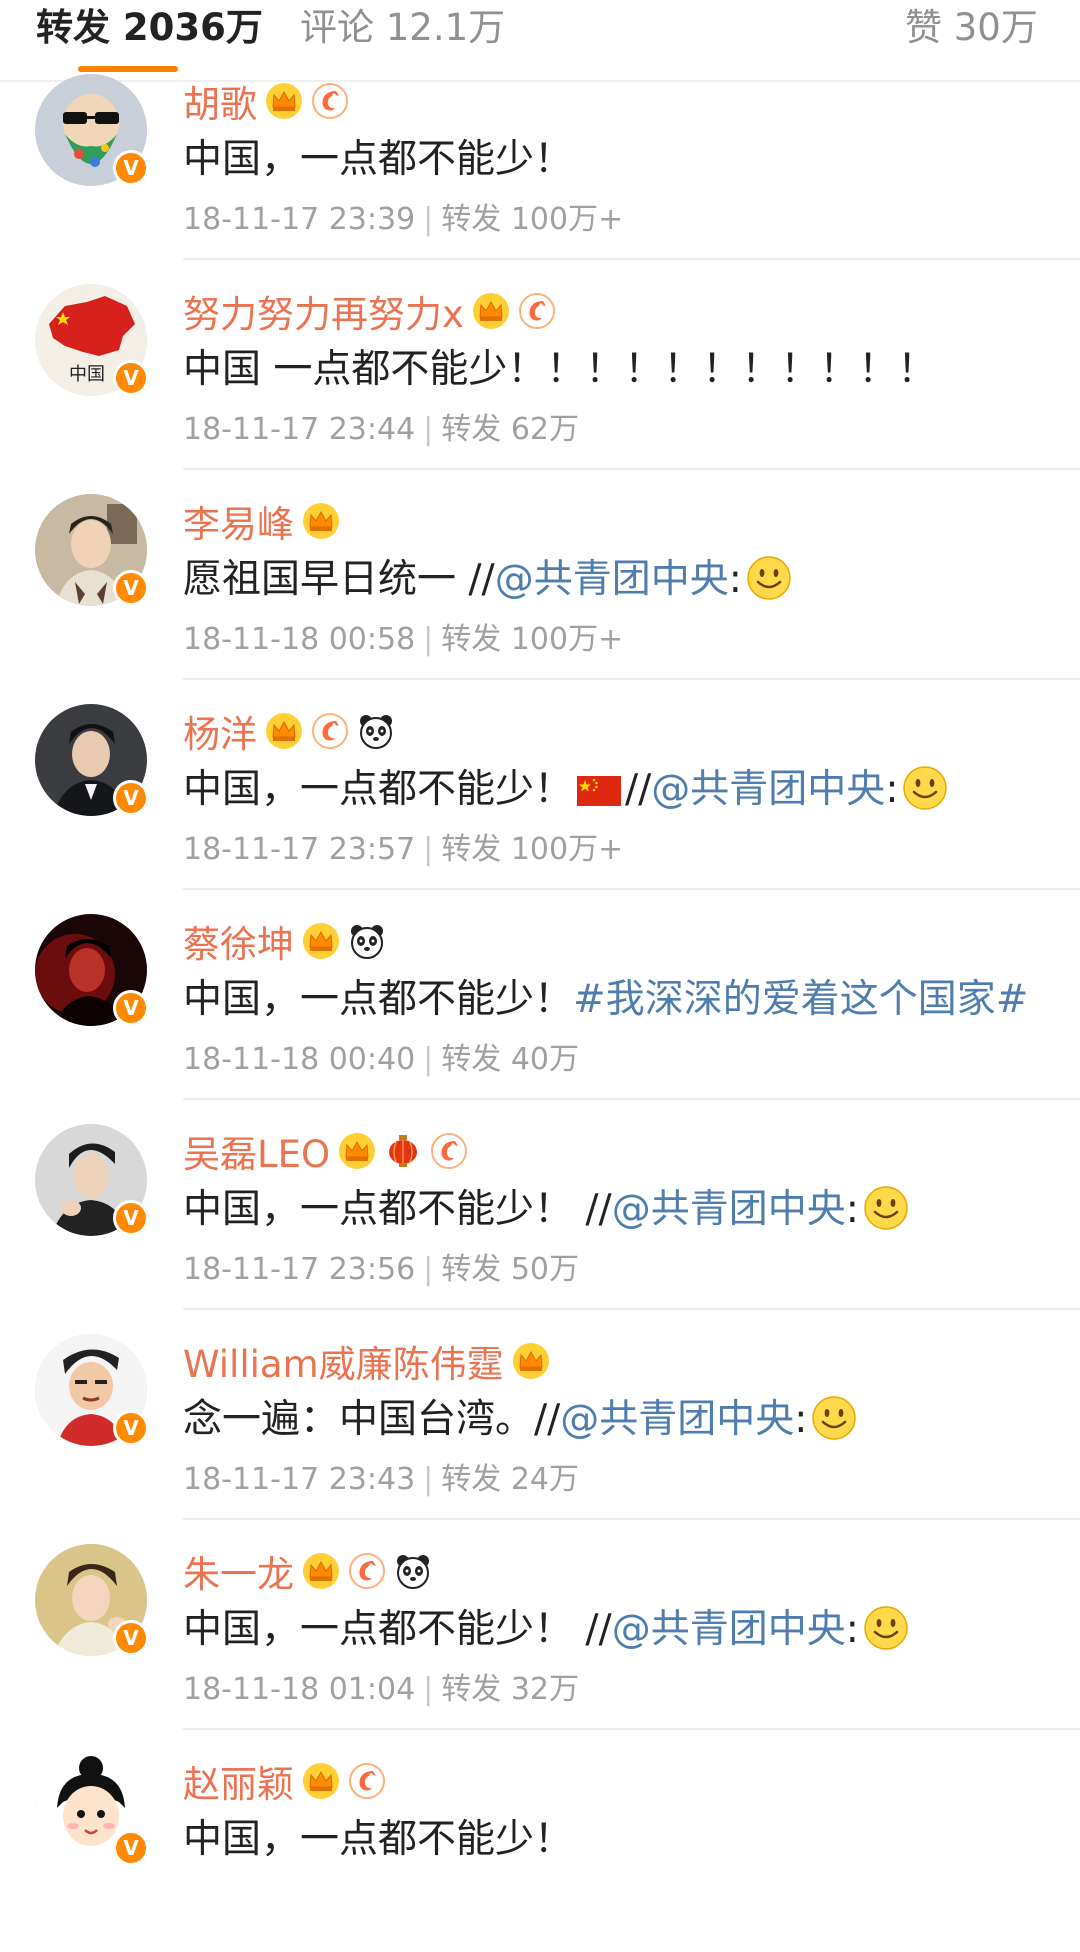 The width and height of the screenshot is (1080, 1952). Describe the element at coordinates (238, 1781) in the screenshot. I see `user-name: 赵丽颖` at that location.